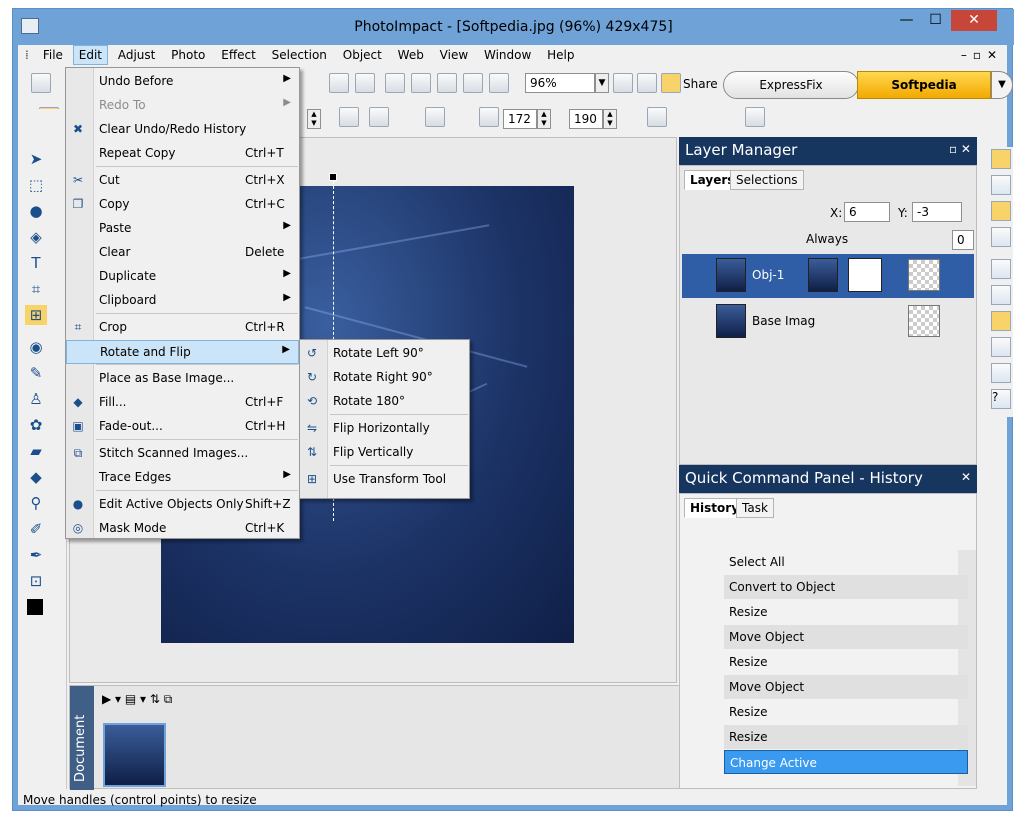 The image size is (1033, 831). I want to click on menu-item-clipboard: Clipboard ▶, so click(182, 301).